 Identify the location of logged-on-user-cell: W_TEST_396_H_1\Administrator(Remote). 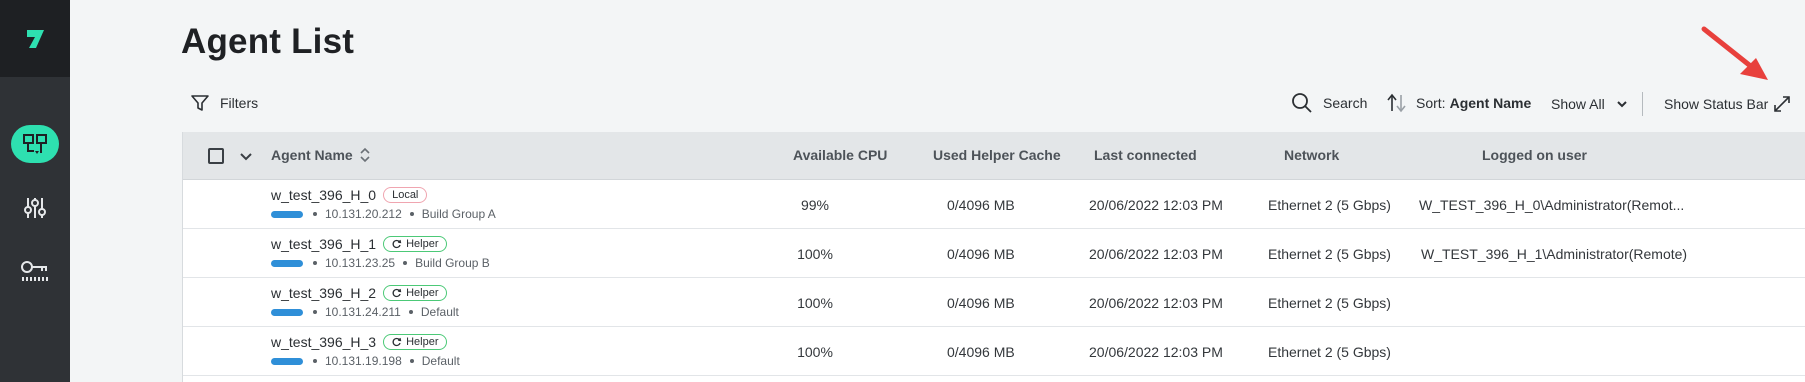
(1554, 254).